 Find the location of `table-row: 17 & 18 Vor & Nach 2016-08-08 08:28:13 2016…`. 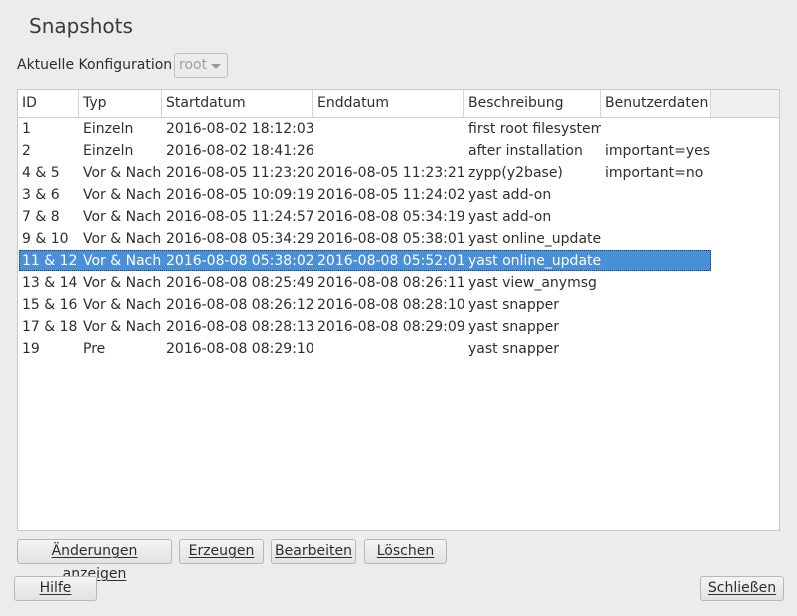

table-row: 17 & 18 Vor & Nach 2016-08-08 08:28:13 2016… is located at coordinates (398, 327).